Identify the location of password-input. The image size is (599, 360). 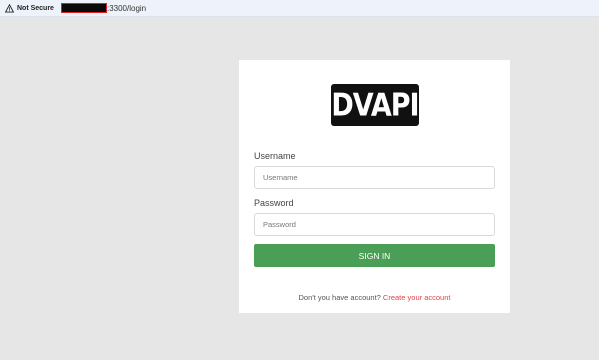
(374, 224).